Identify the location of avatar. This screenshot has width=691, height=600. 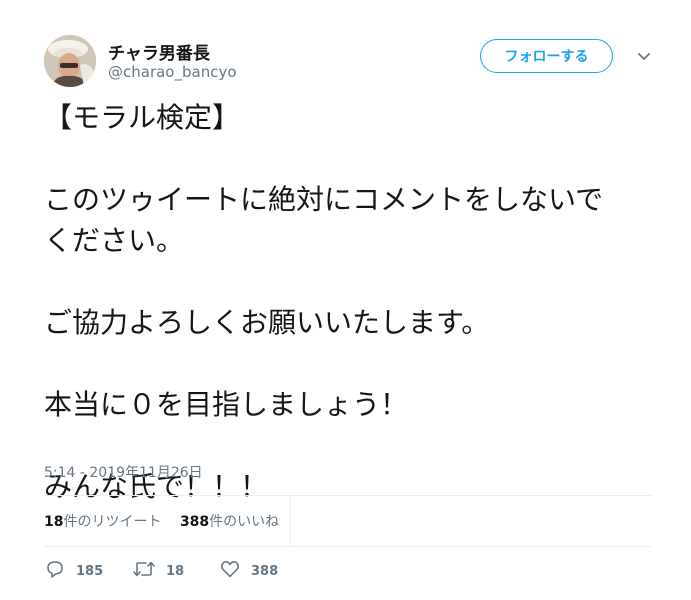
(70, 61).